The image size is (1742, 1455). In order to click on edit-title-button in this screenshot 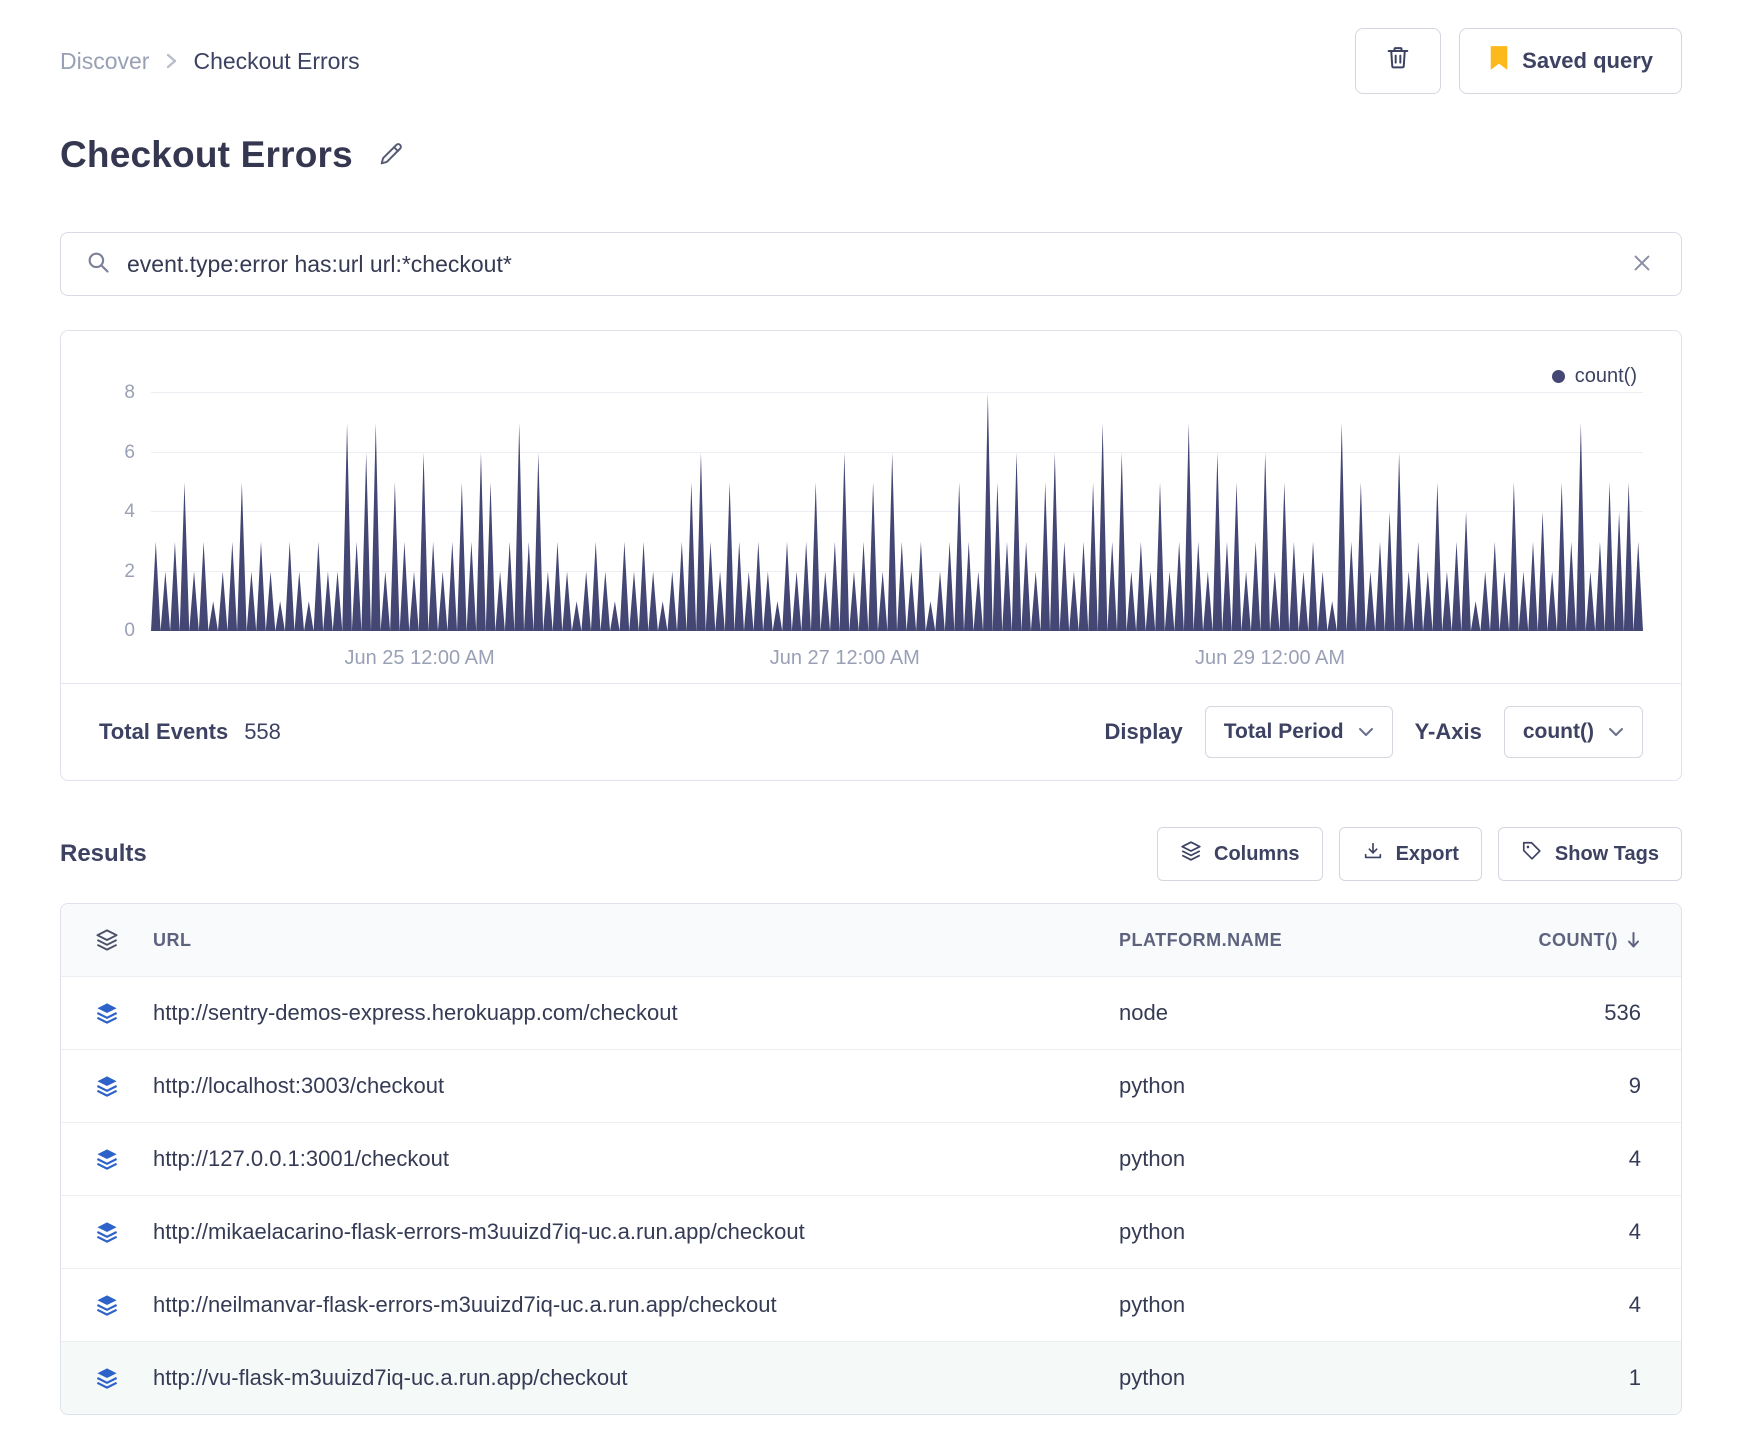, I will do `click(391, 155)`.